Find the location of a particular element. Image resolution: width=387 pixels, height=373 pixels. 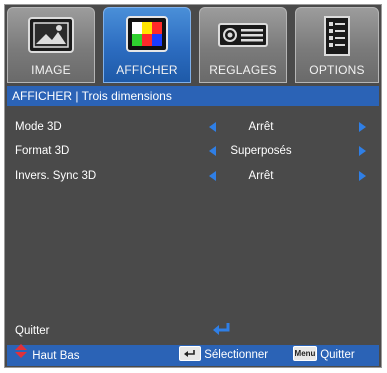

select-hint-label: Sélectionner is located at coordinates (236, 355).